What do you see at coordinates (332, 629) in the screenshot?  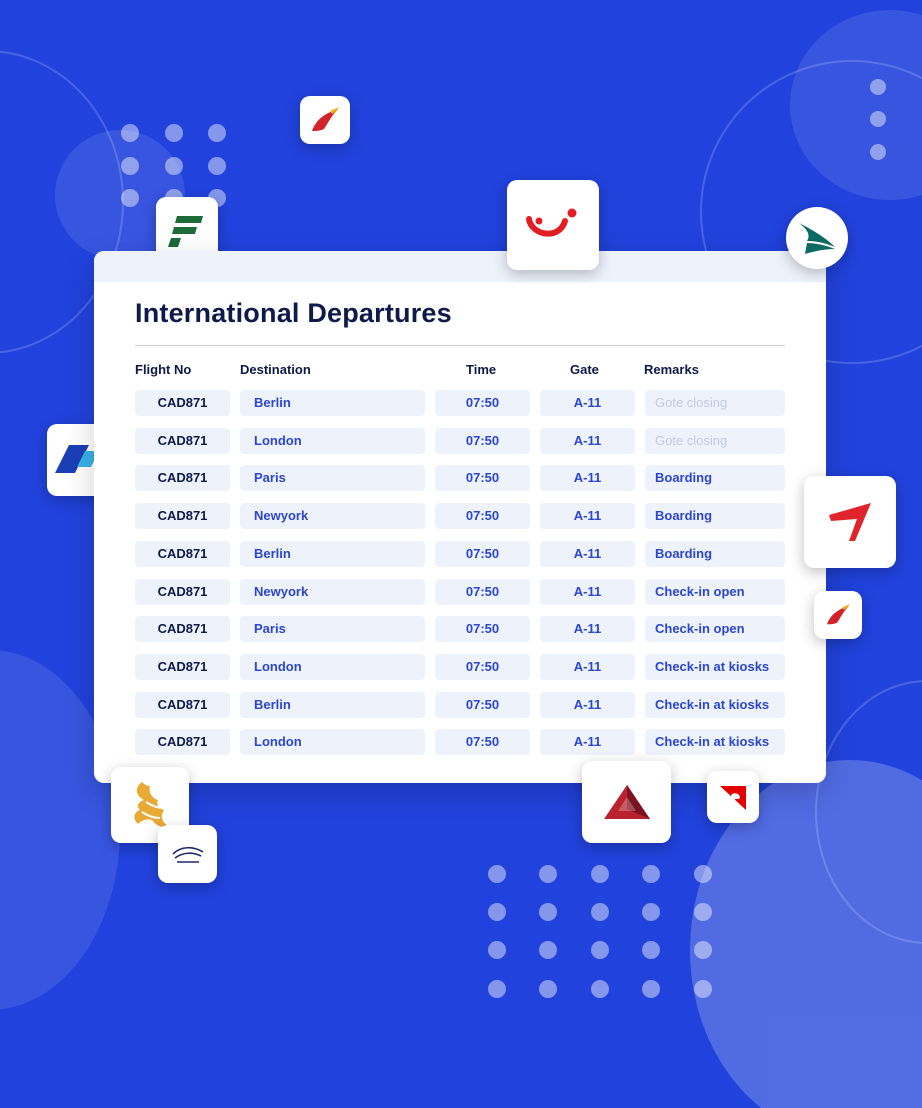 I see `destination-cell: Paris` at bounding box center [332, 629].